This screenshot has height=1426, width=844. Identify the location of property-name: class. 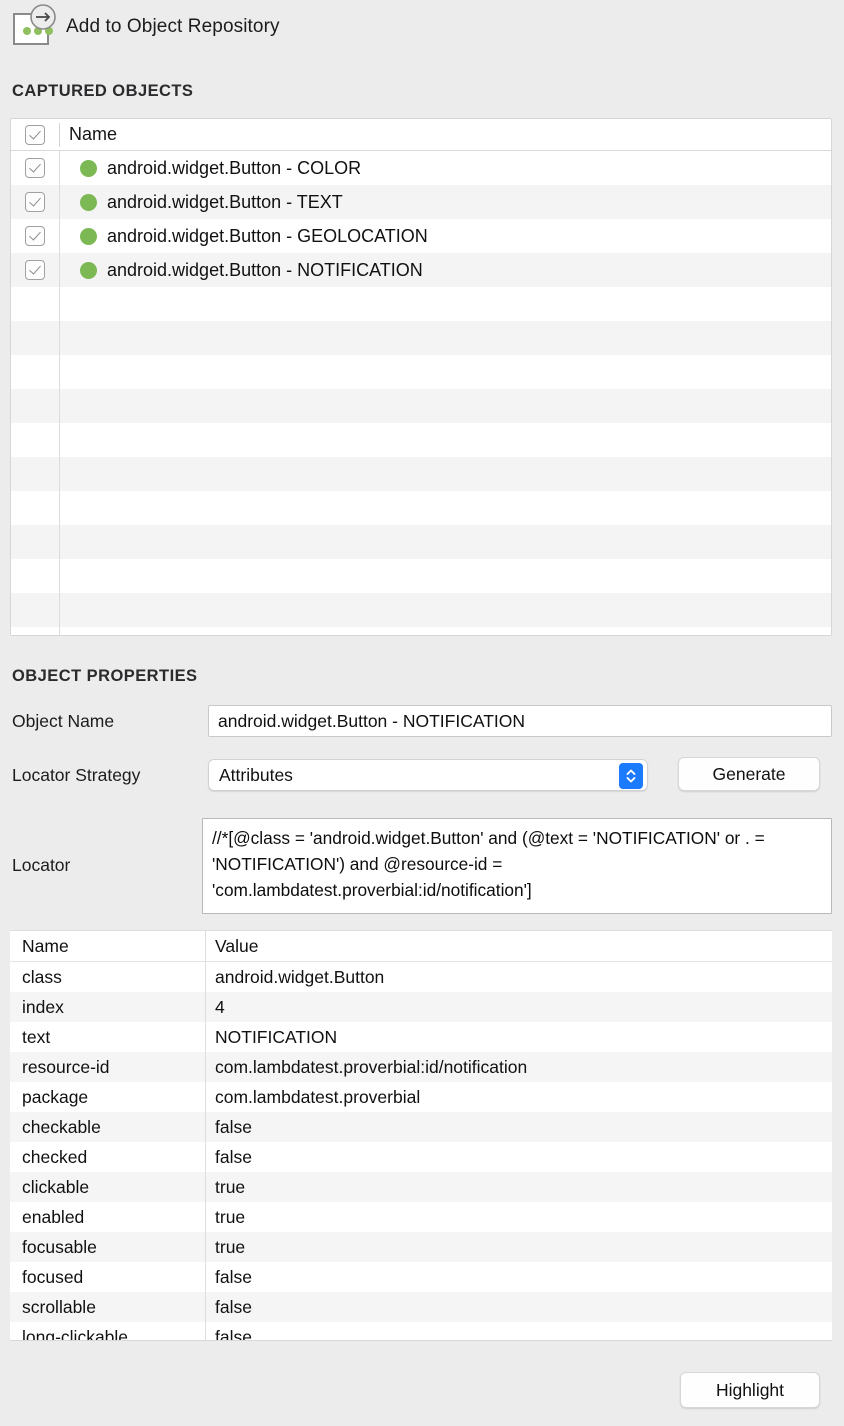
(42, 976).